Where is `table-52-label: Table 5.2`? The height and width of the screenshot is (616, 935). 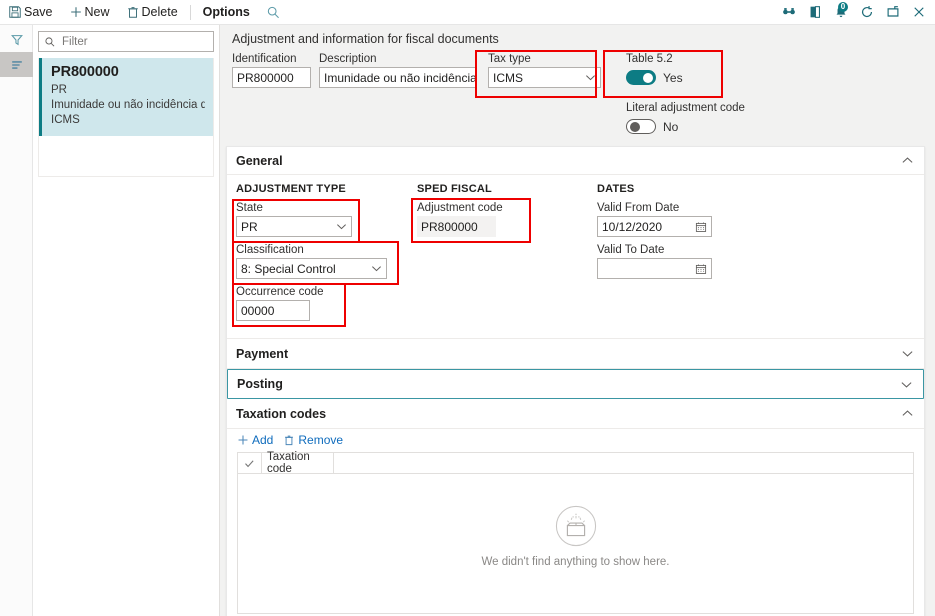 table-52-label: Table 5.2 is located at coordinates (649, 59).